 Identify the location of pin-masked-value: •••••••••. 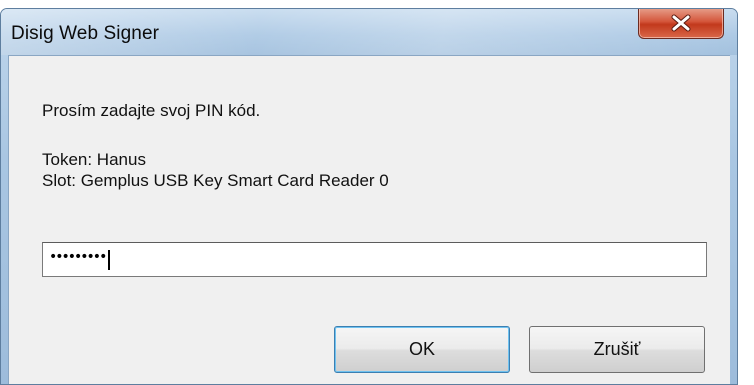
(78, 256).